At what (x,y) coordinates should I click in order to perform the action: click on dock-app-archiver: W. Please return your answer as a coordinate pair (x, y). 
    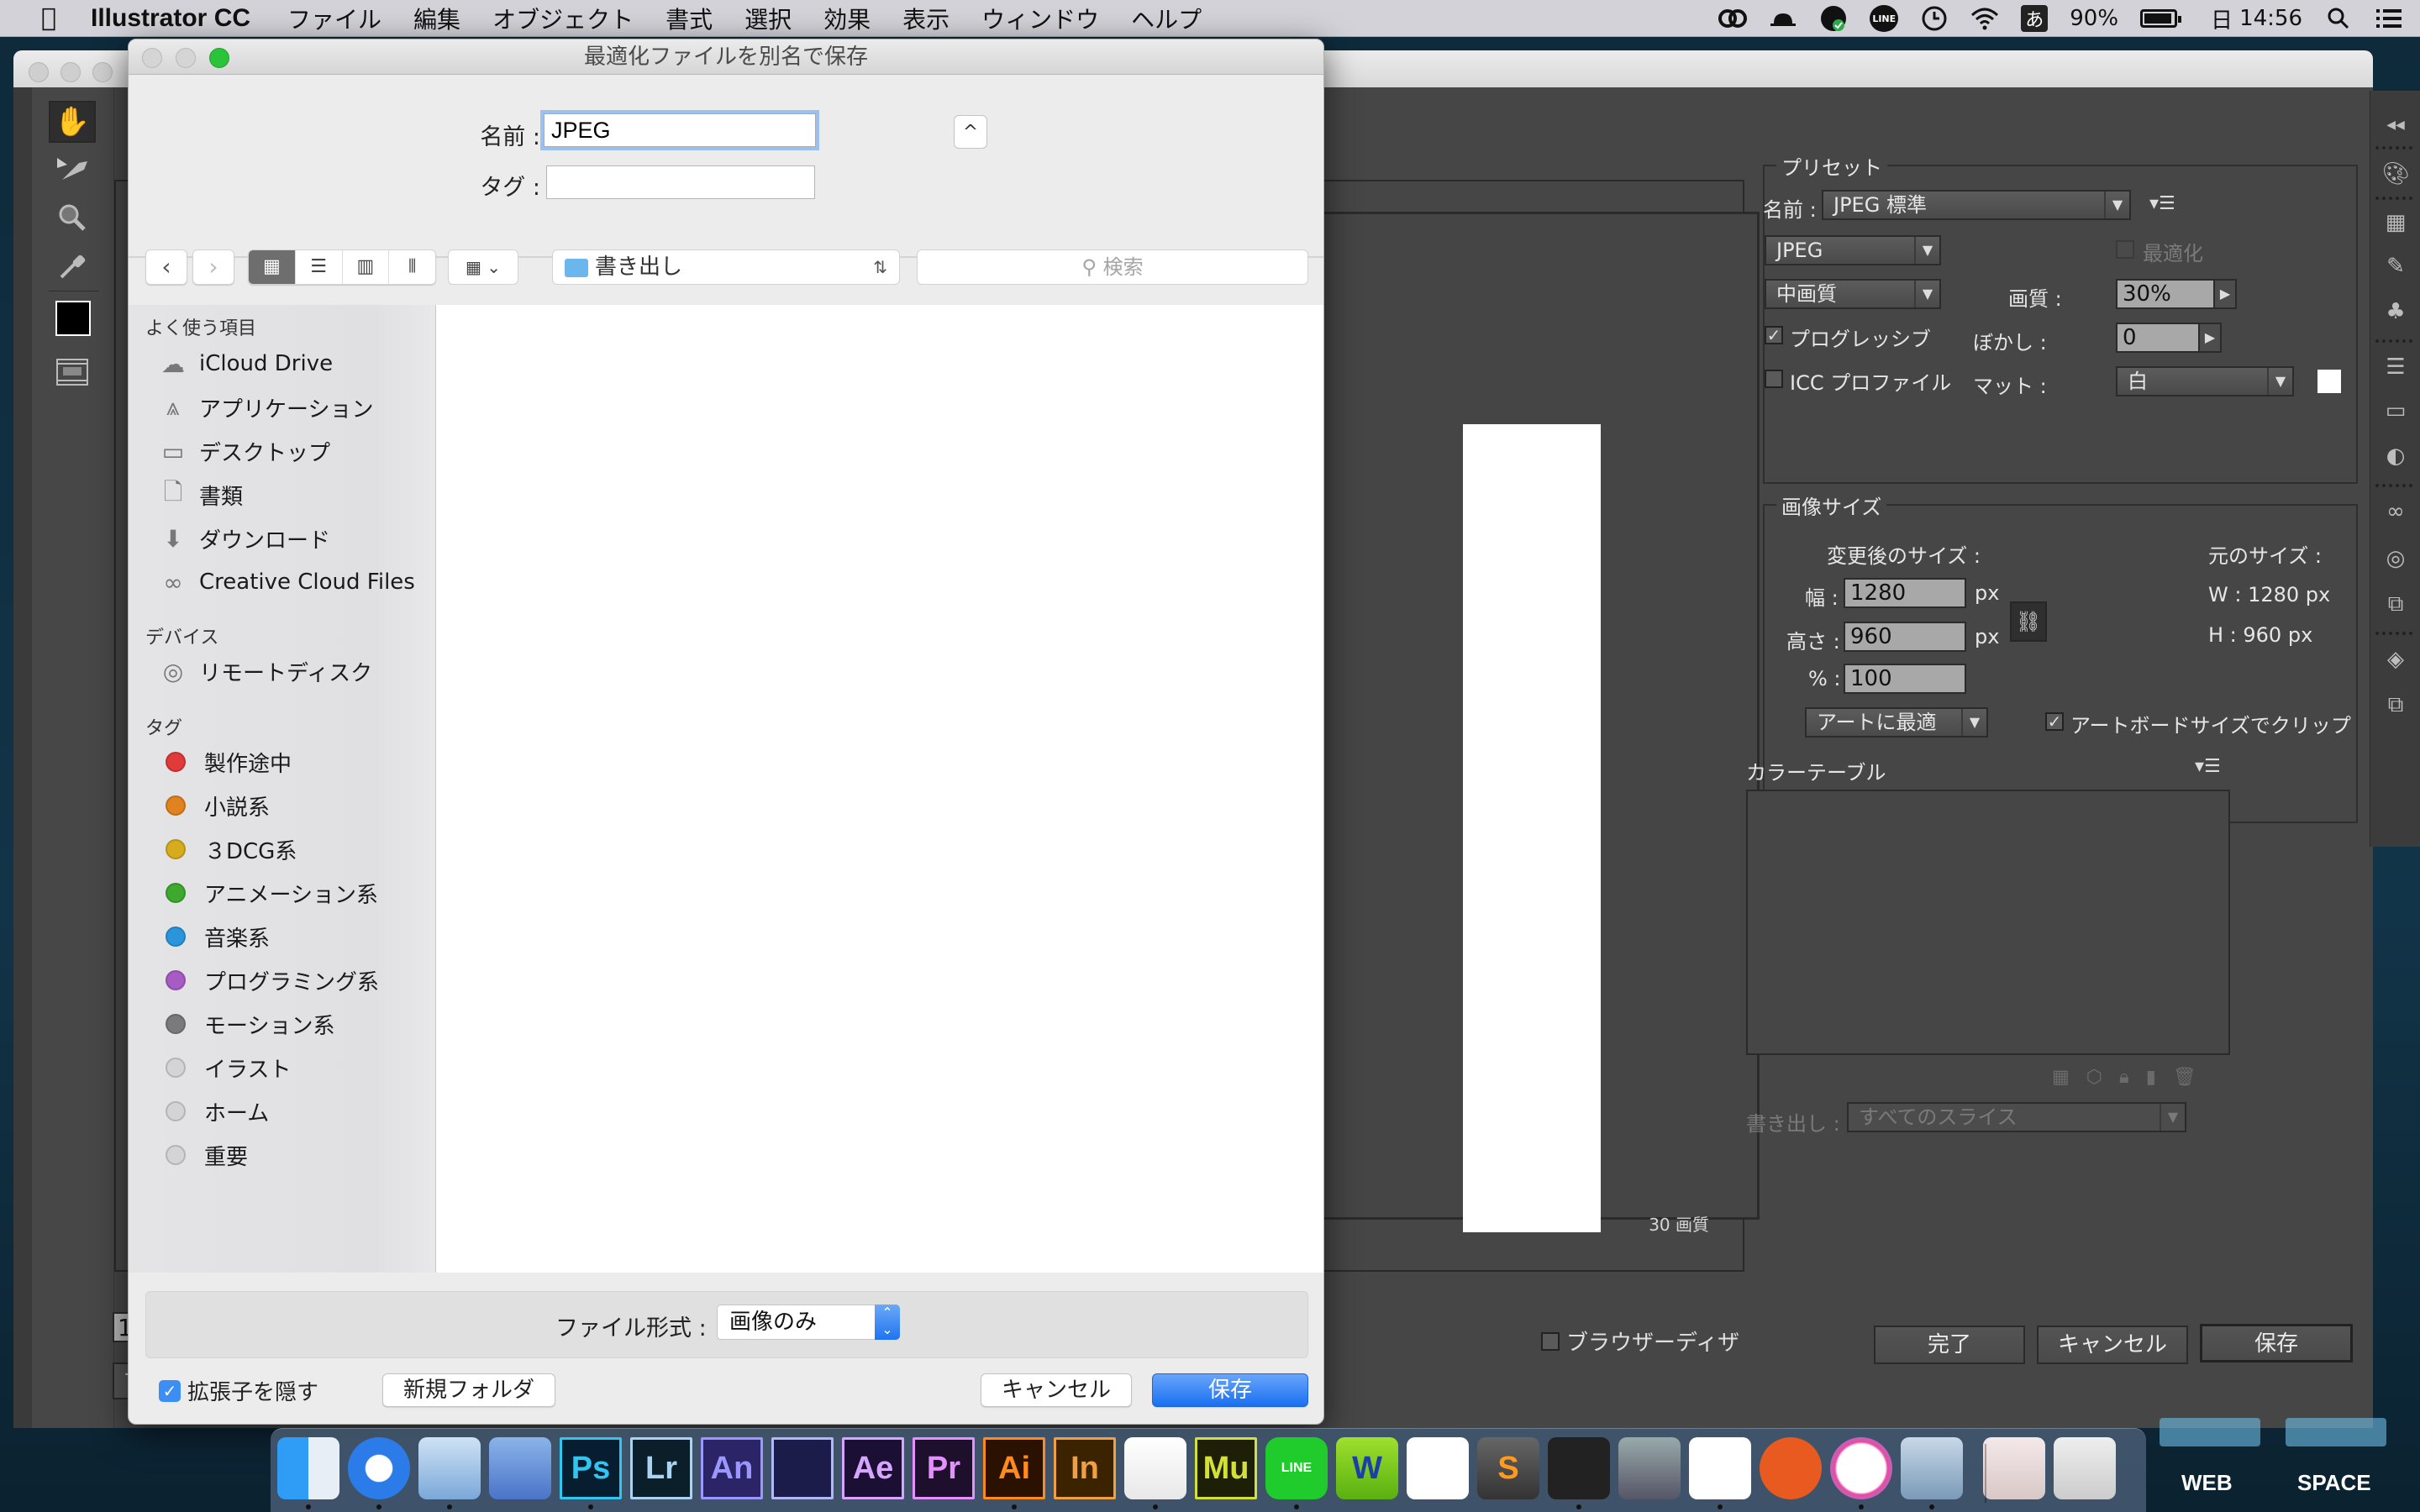
    Looking at the image, I should click on (1367, 1468).